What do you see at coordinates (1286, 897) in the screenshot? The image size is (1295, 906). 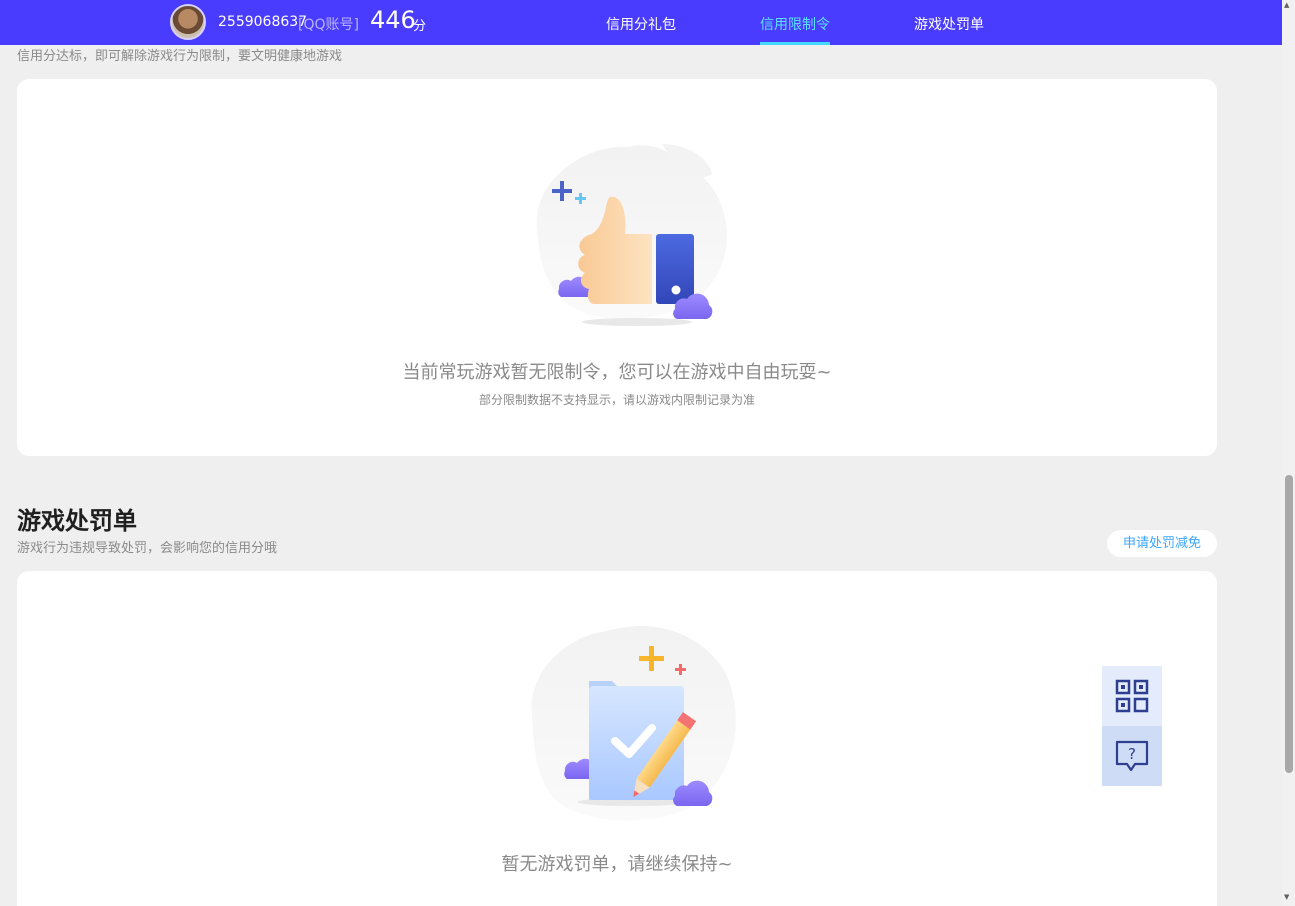 I see `scroll-down-arrow-icon: ▼` at bounding box center [1286, 897].